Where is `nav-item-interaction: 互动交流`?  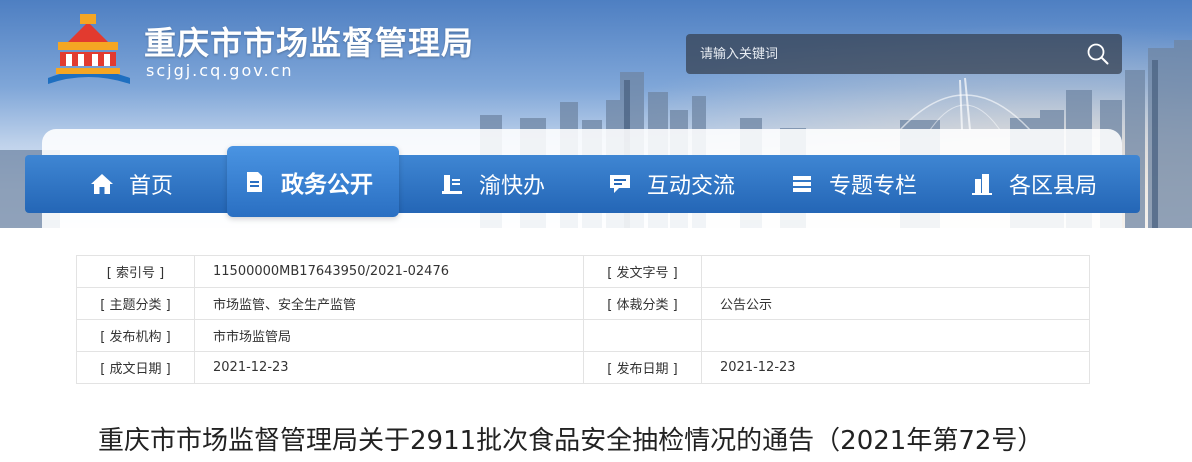
nav-item-interaction: 互动交流 is located at coordinates (671, 184).